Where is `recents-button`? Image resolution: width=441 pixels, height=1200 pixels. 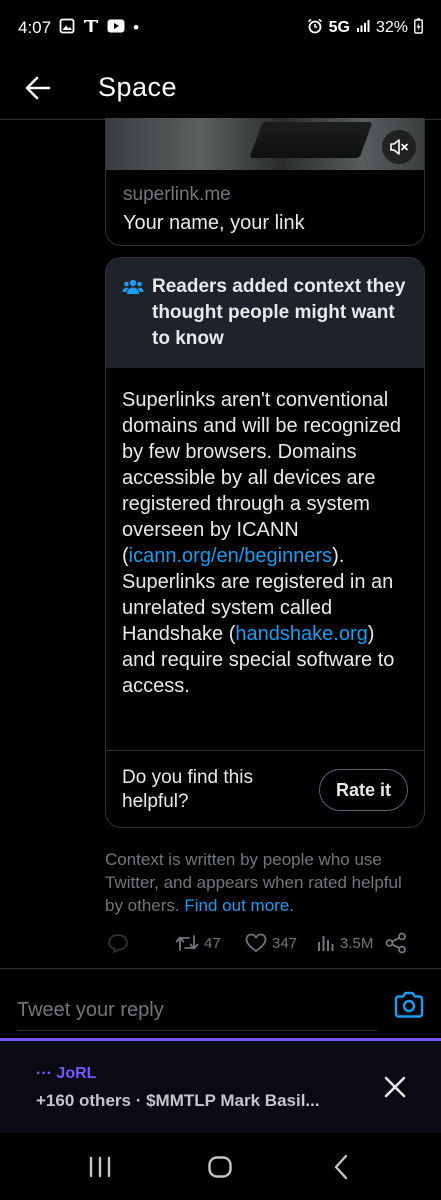
recents-button is located at coordinates (100, 1167).